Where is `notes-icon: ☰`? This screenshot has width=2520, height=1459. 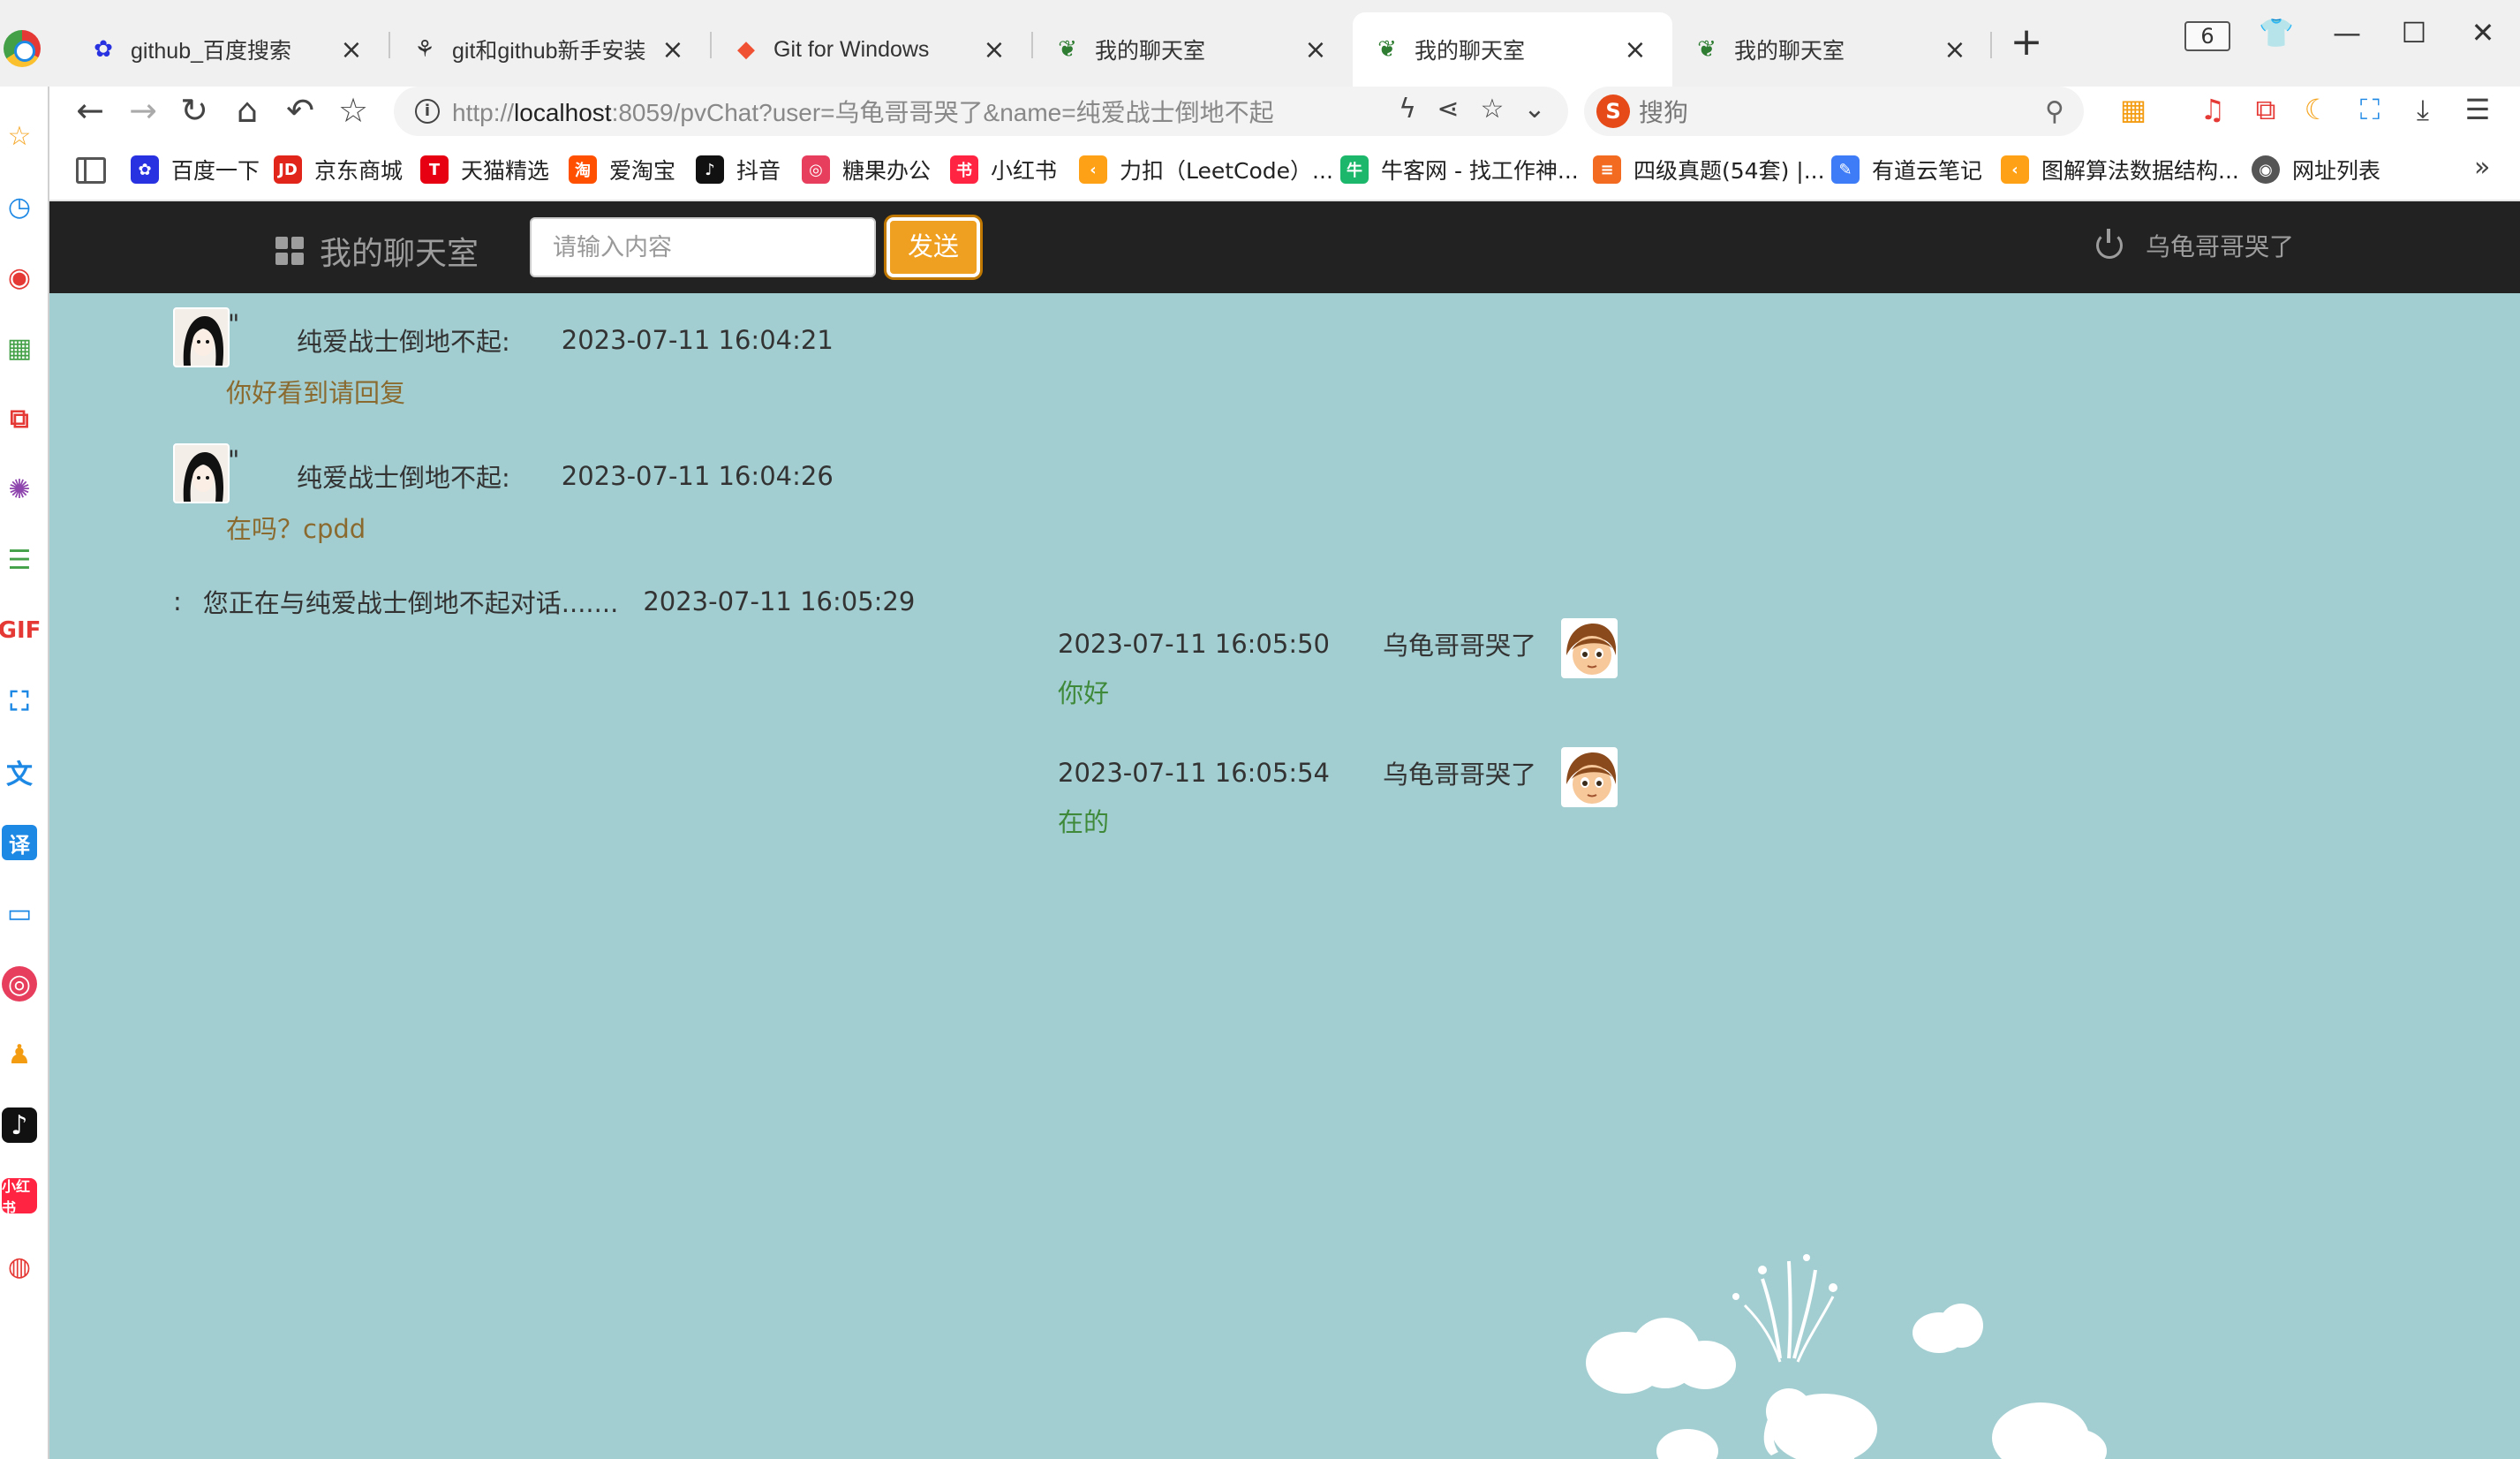
notes-icon: ☰ is located at coordinates (19, 560).